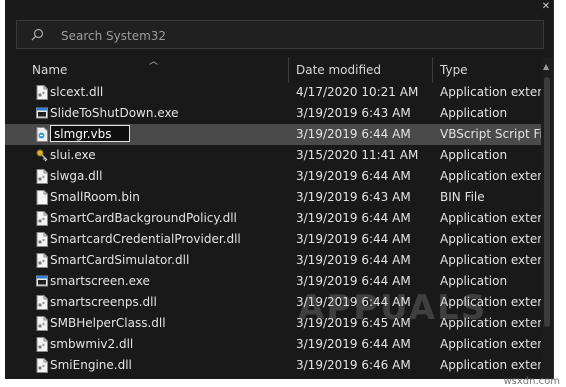 This screenshot has height=387, width=566. What do you see at coordinates (353, 365) in the screenshot?
I see `file-date-modified: 3/19/2019 6:46 AM` at bounding box center [353, 365].